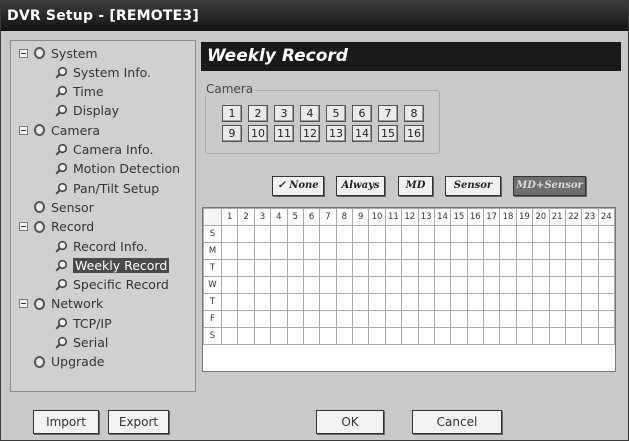  I want to click on mode-always-button: Always, so click(360, 186).